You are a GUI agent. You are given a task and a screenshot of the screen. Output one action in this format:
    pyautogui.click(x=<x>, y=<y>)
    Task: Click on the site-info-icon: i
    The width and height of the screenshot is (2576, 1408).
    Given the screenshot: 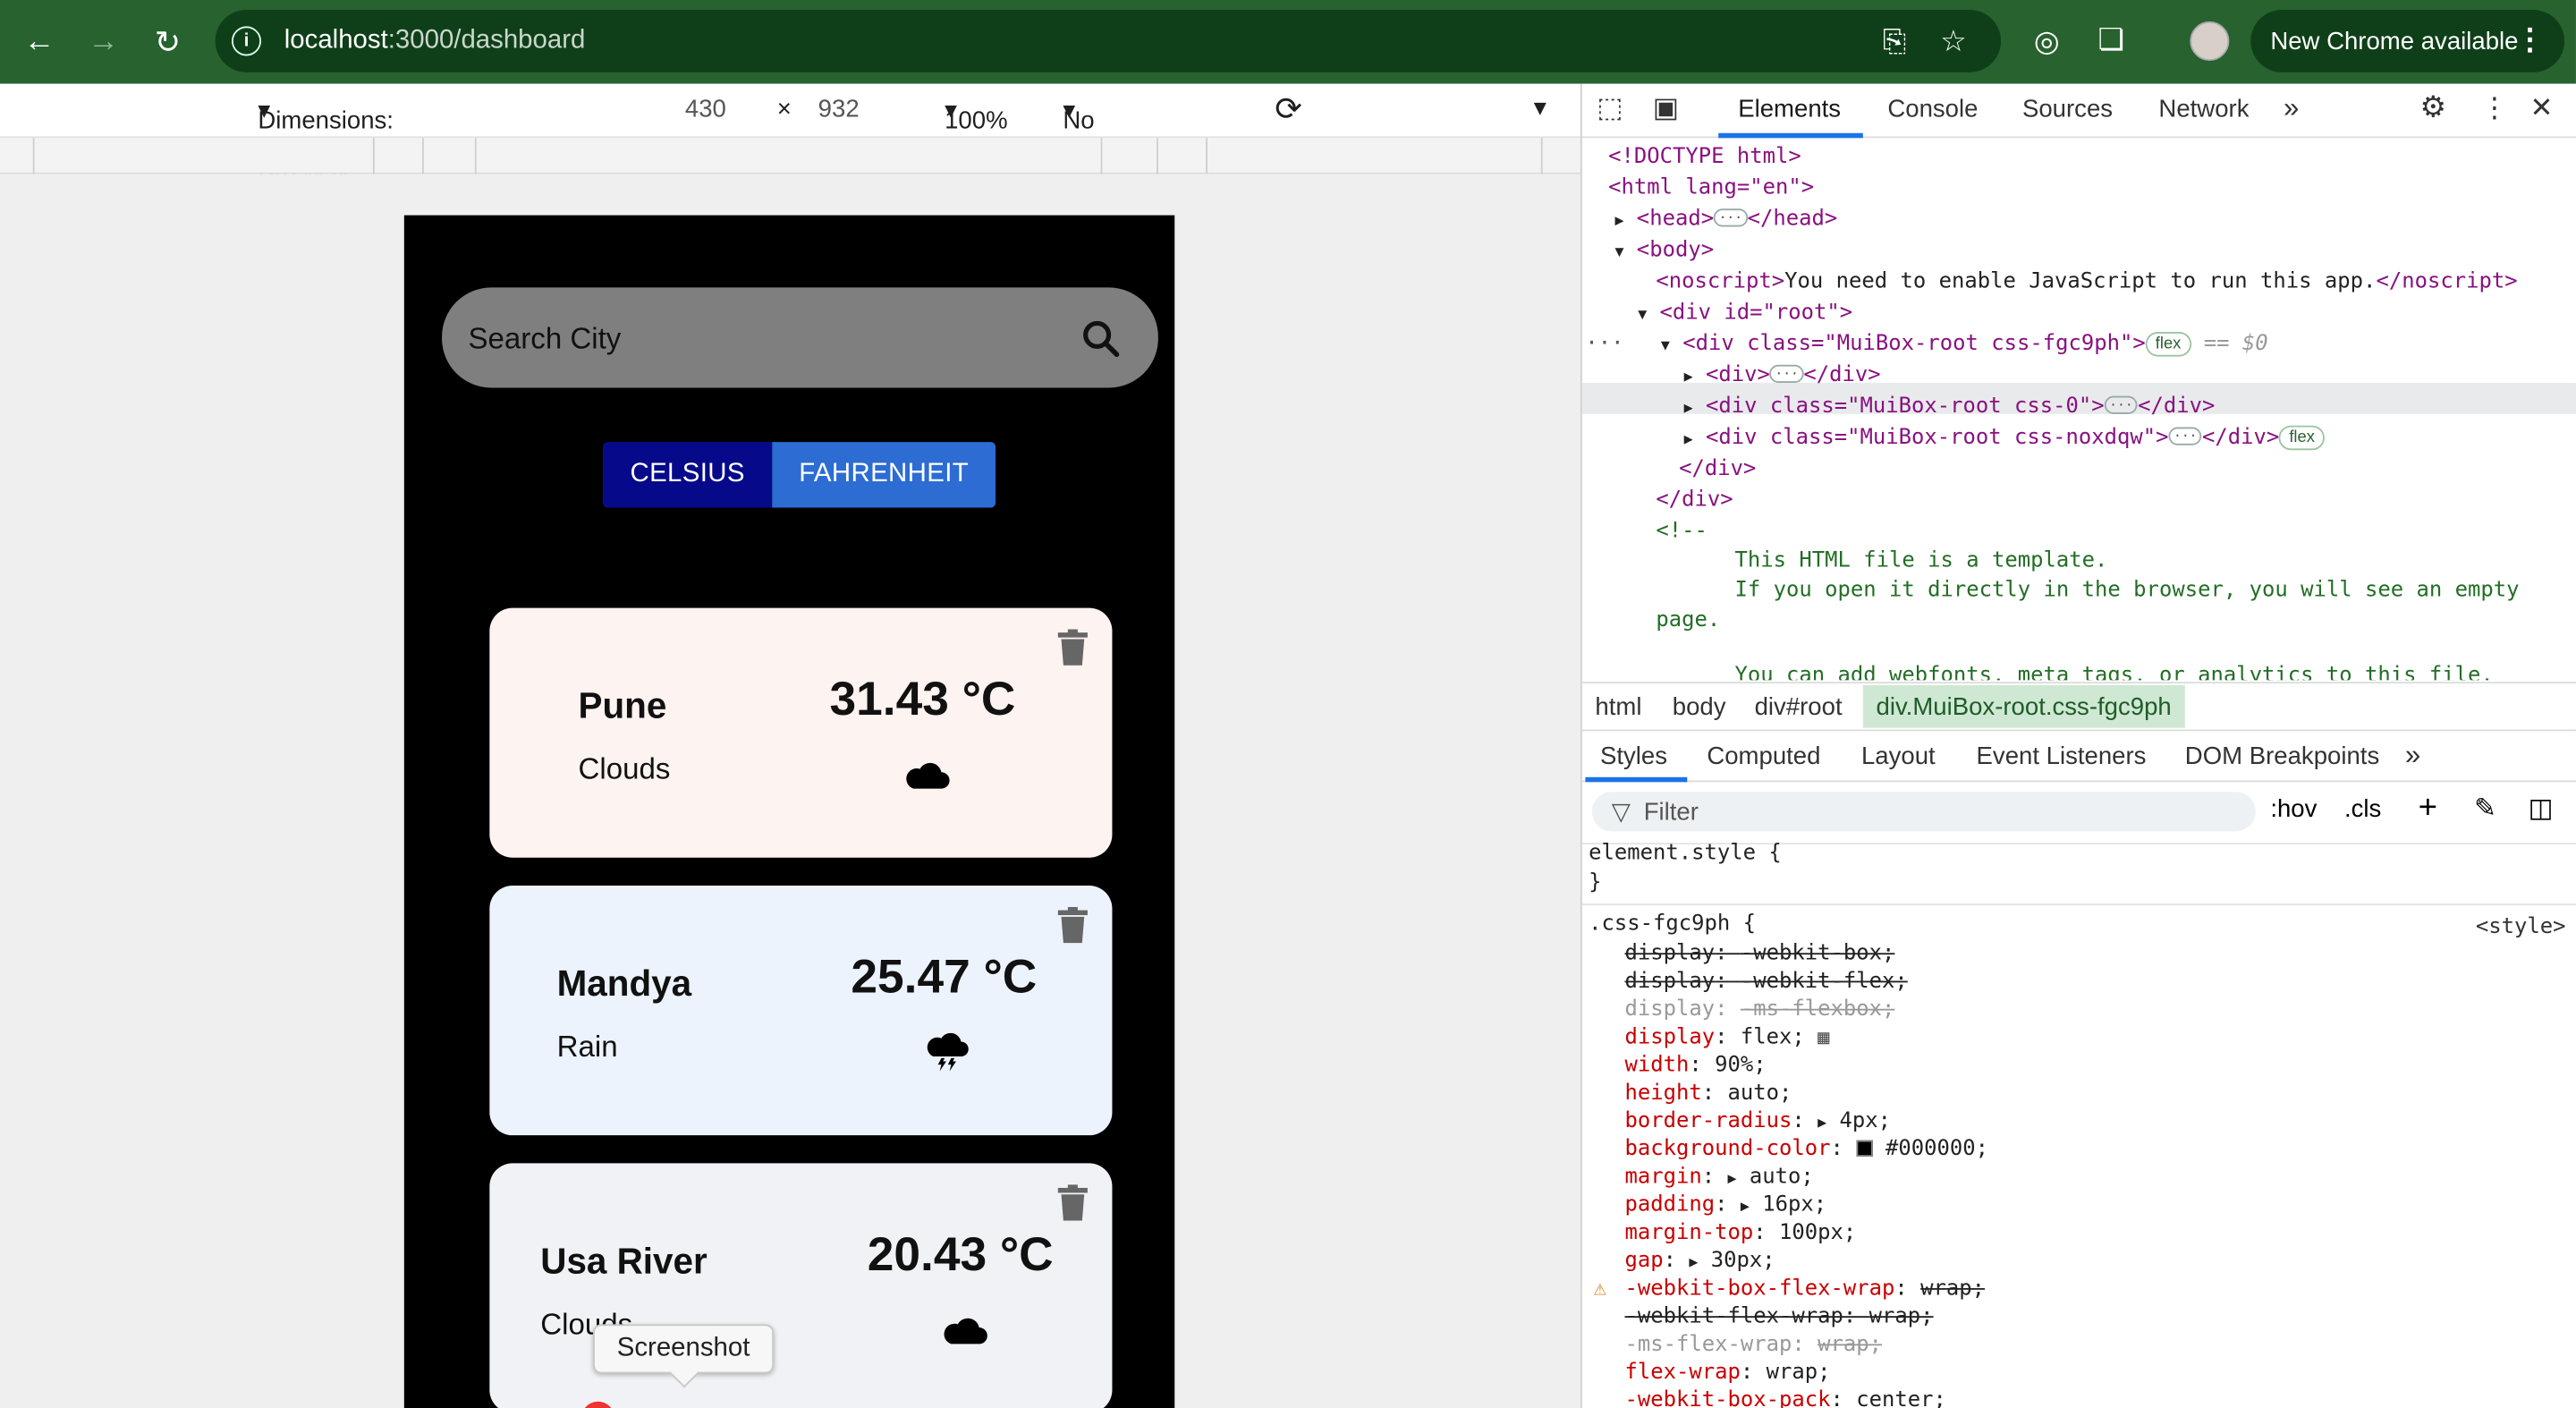 What is the action you would take?
    pyautogui.click(x=246, y=41)
    